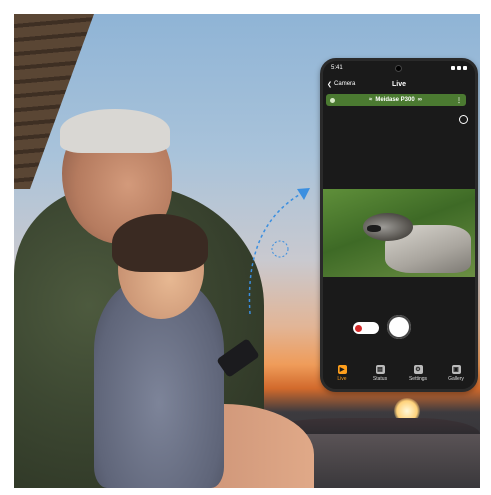 The width and height of the screenshot is (491, 495). What do you see at coordinates (399, 233) in the screenshot?
I see `live-video-feed` at bounding box center [399, 233].